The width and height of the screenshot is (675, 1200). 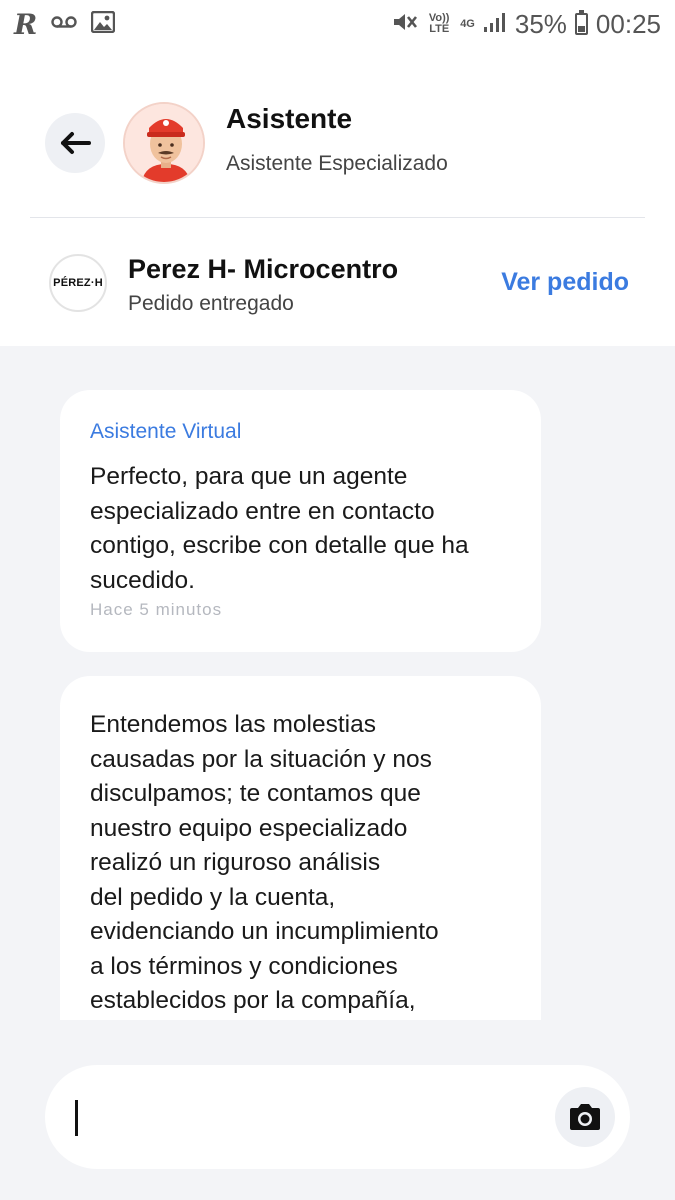 What do you see at coordinates (540, 23) in the screenshot?
I see `battery-percent: 35%` at bounding box center [540, 23].